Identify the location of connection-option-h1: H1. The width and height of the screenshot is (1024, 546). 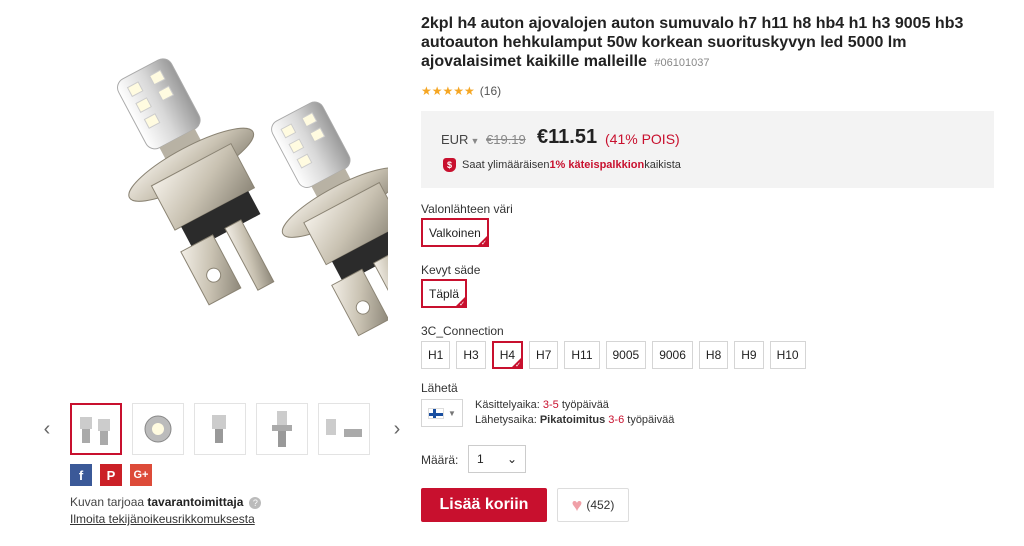
(436, 355).